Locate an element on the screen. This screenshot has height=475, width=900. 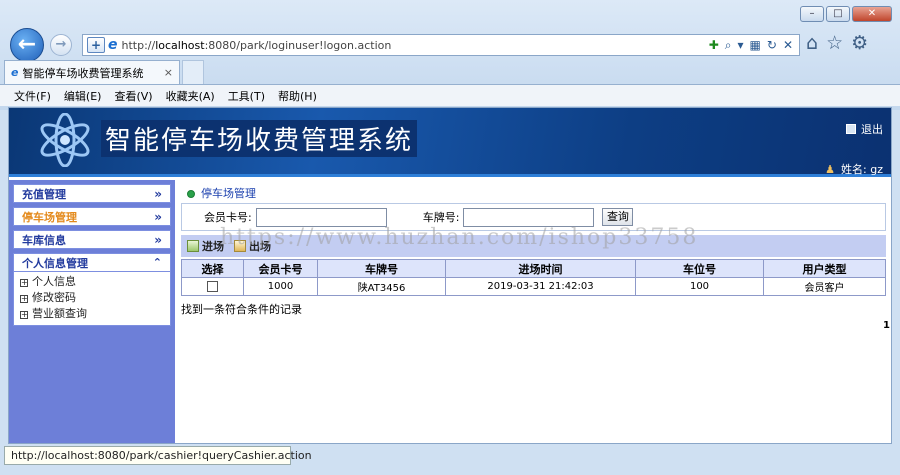
browser-tab: e 智能停车场收费管理系统 × is located at coordinates (92, 72).